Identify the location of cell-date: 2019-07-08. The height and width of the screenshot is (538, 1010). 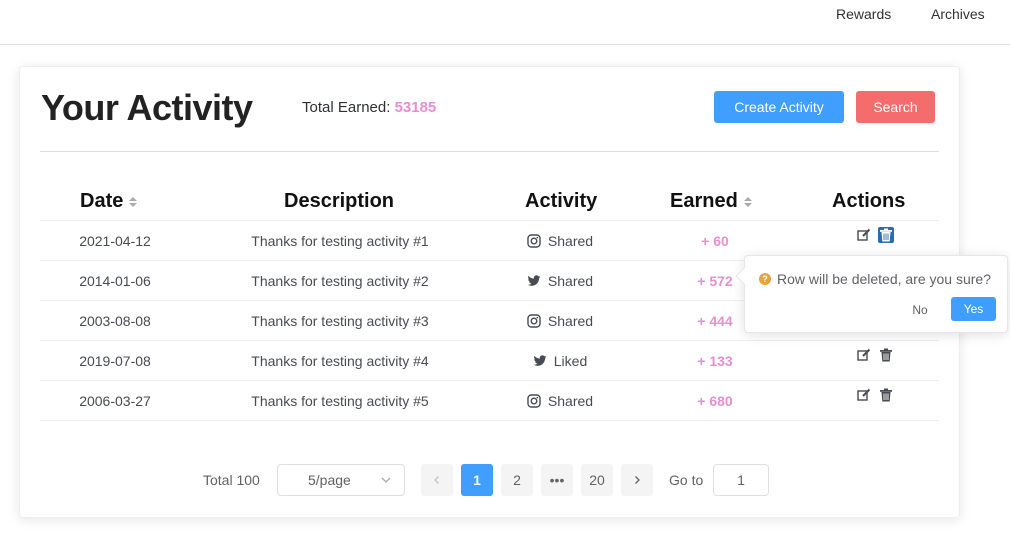
(115, 360).